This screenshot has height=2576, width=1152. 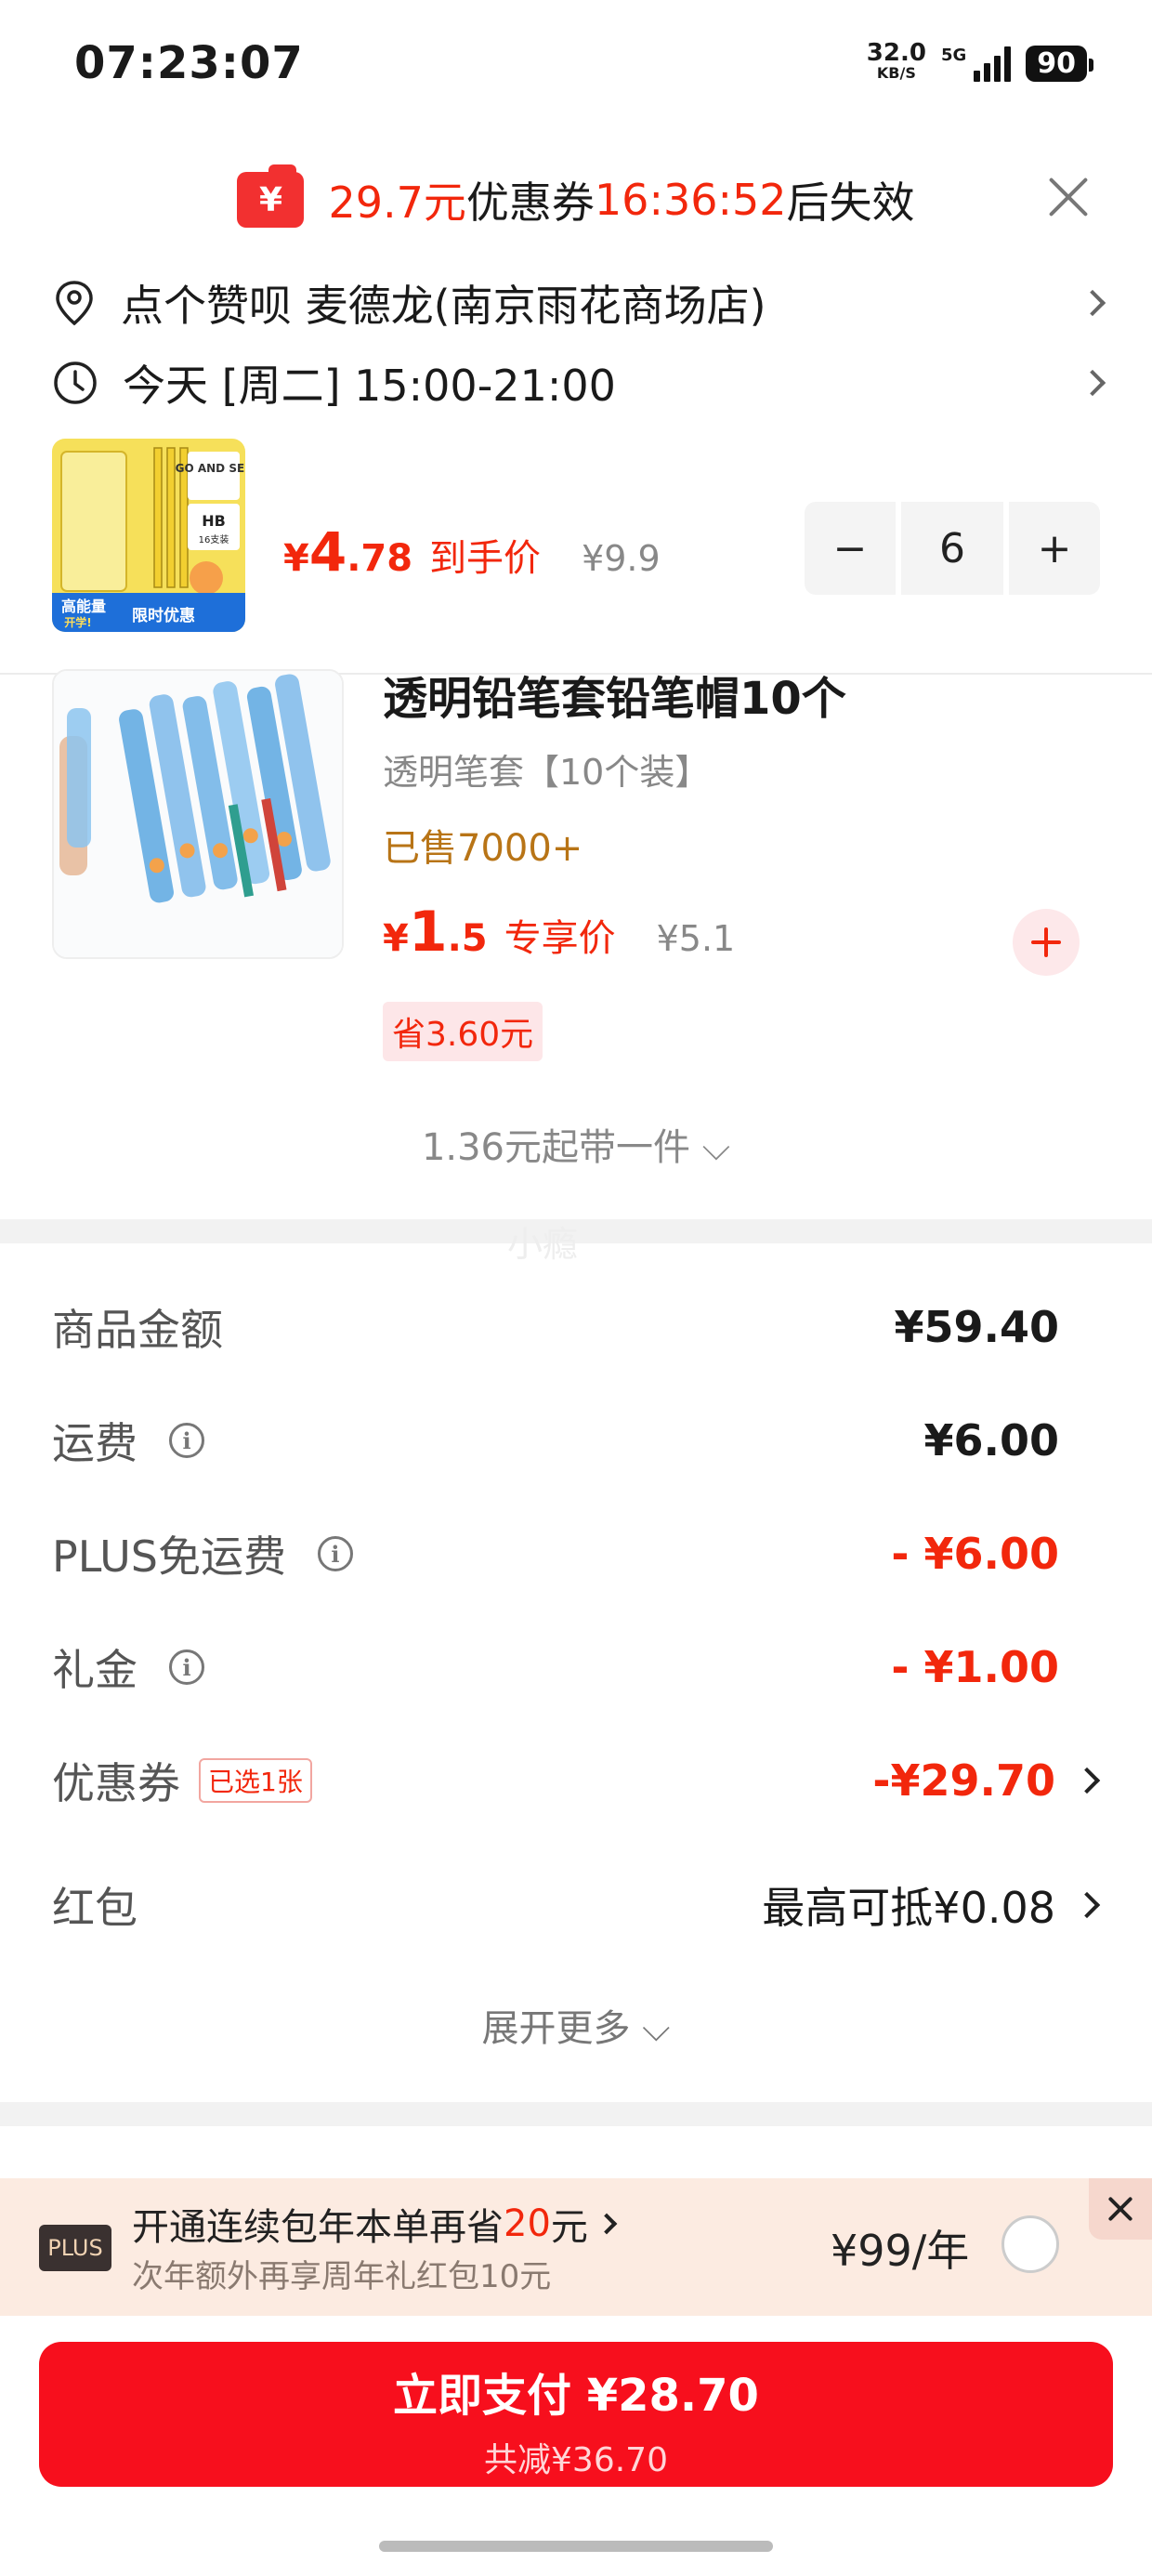 I want to click on original-price: ¥9.9, so click(x=621, y=558).